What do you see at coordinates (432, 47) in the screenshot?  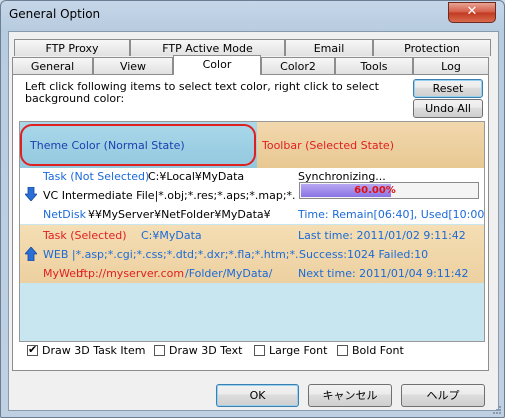 I see `tab-protection: Protection` at bounding box center [432, 47].